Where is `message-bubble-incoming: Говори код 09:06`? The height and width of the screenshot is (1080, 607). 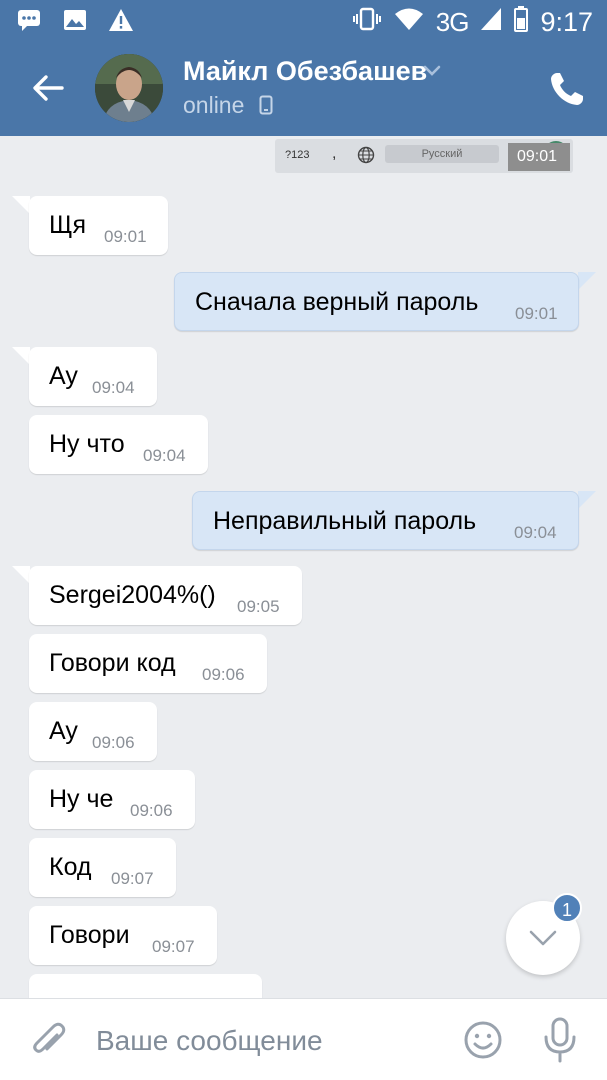
message-bubble-incoming: Говори код 09:06 is located at coordinates (148, 663).